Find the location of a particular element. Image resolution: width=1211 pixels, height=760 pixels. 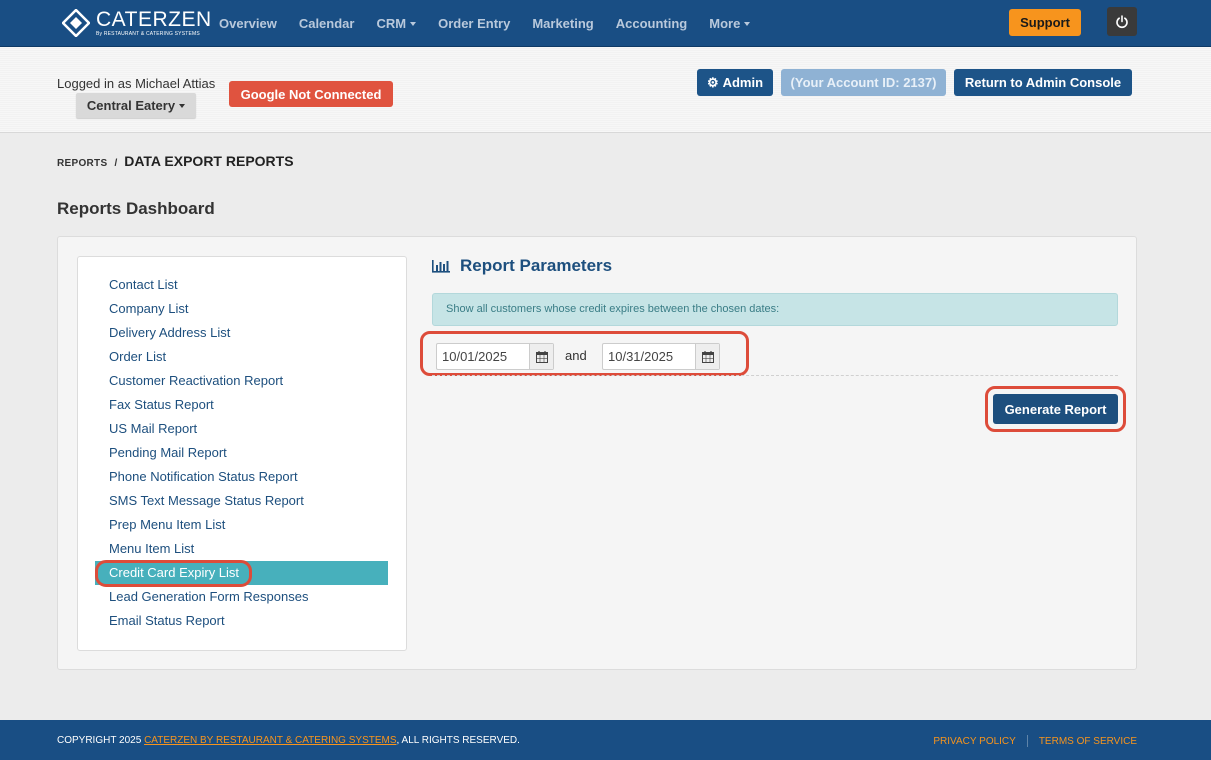

report-item: Credit Card Expiry List is located at coordinates (241, 573).